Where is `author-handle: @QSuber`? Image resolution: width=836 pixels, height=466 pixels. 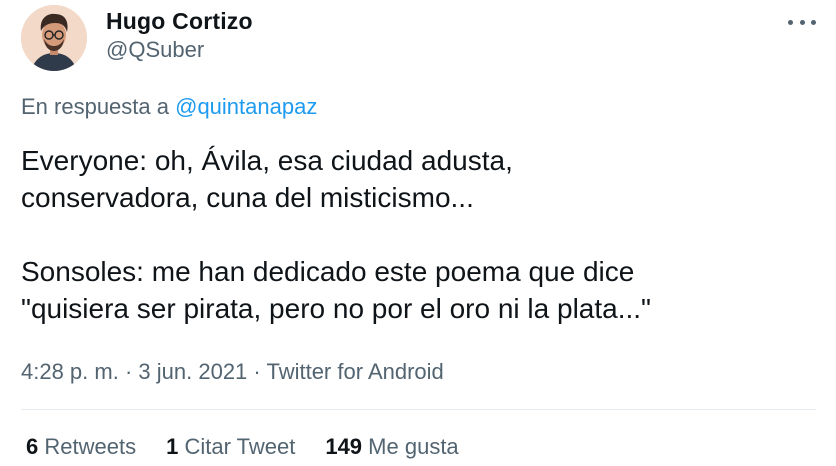 author-handle: @QSuber is located at coordinates (179, 50).